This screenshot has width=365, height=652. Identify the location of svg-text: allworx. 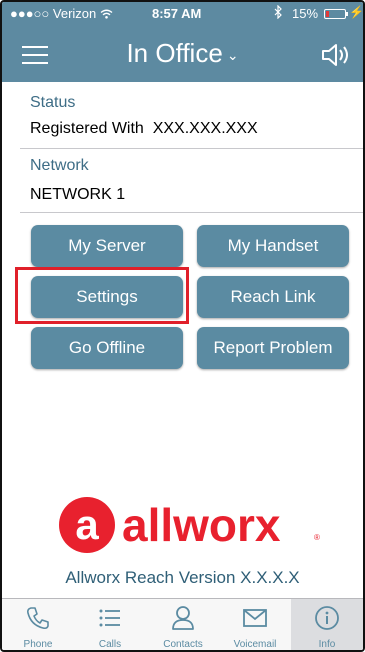
(201, 525).